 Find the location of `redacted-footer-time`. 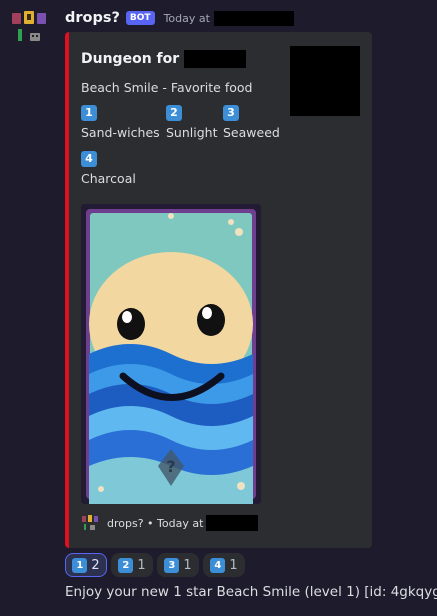

redacted-footer-time is located at coordinates (232, 523).